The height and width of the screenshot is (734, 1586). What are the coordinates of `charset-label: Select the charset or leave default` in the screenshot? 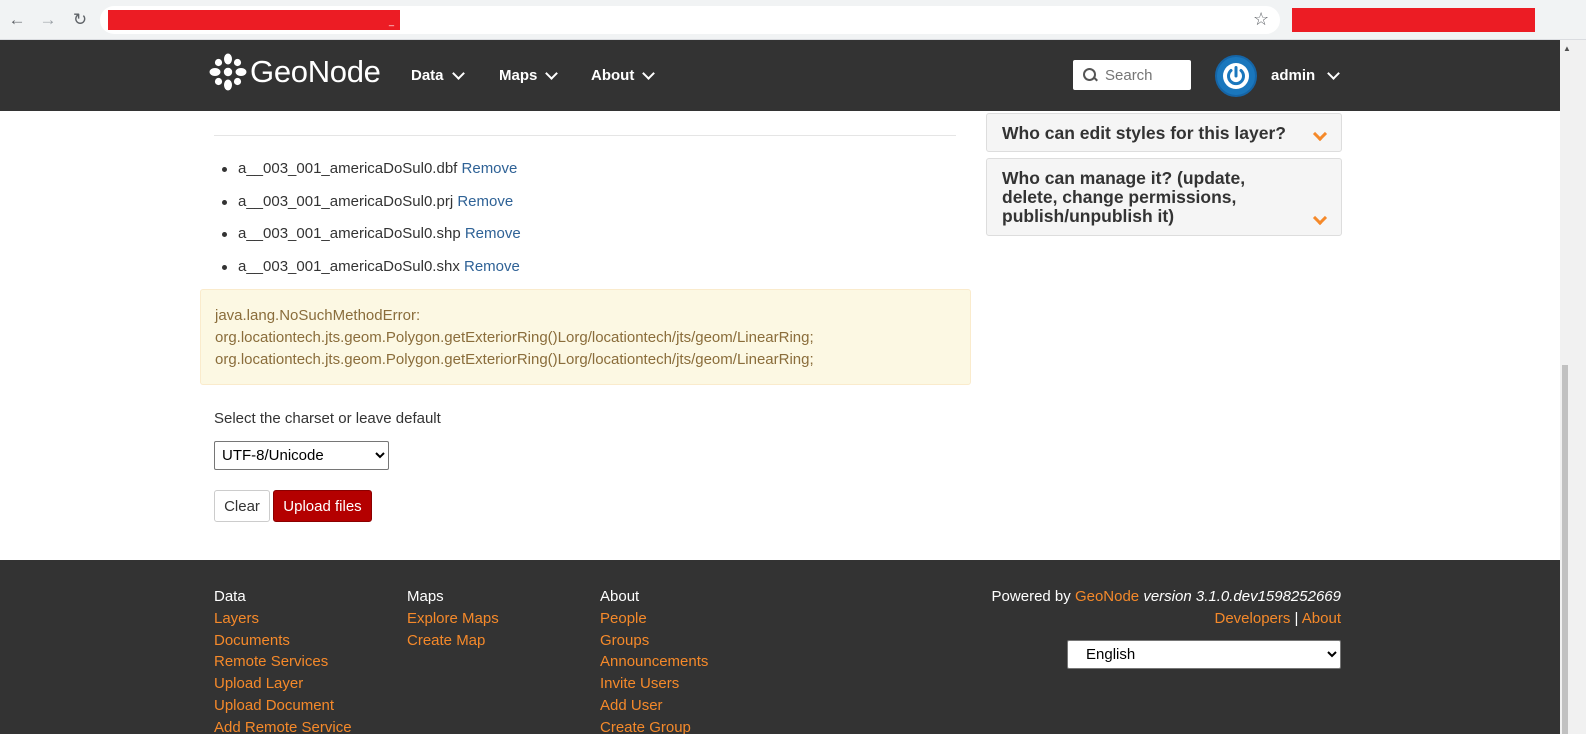 It's located at (327, 418).